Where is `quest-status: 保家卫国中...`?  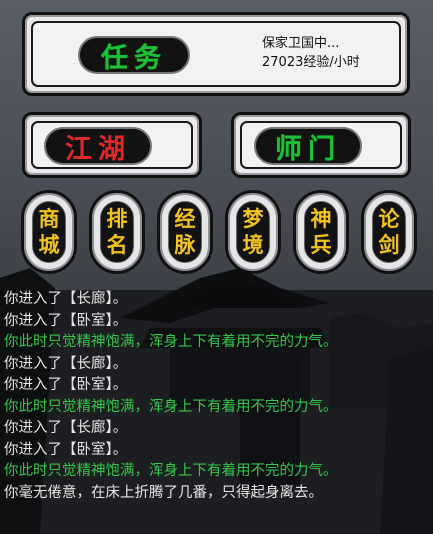
quest-status: 保家卫国中... is located at coordinates (301, 43).